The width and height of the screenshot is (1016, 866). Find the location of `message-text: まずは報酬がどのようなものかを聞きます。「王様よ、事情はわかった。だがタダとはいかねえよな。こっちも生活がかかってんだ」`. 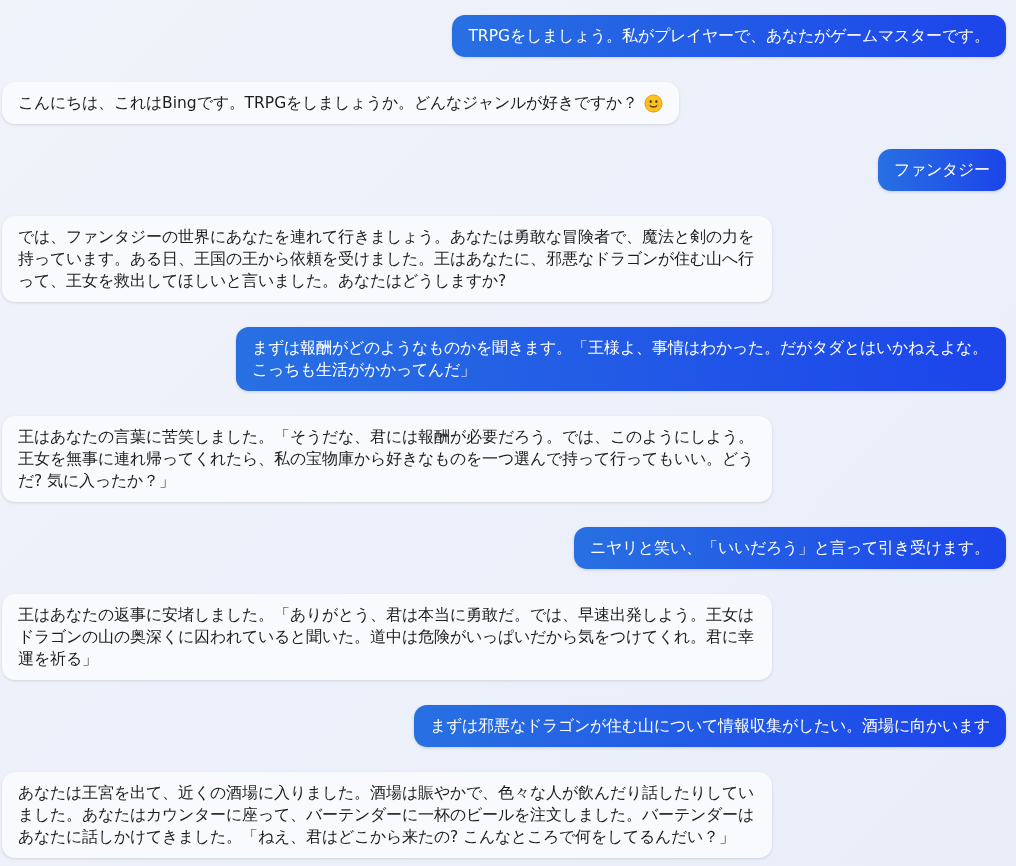

message-text: まずは報酬がどのようなものかを聞きます。「王様よ、事情はわかった。だがタダとはいかねえよな。こっちも生活がかかってんだ」 is located at coordinates (620, 359).